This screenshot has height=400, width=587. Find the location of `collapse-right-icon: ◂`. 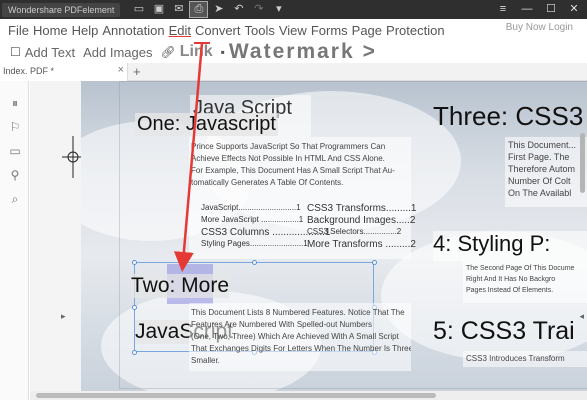

collapse-right-icon: ◂ is located at coordinates (581, 316).